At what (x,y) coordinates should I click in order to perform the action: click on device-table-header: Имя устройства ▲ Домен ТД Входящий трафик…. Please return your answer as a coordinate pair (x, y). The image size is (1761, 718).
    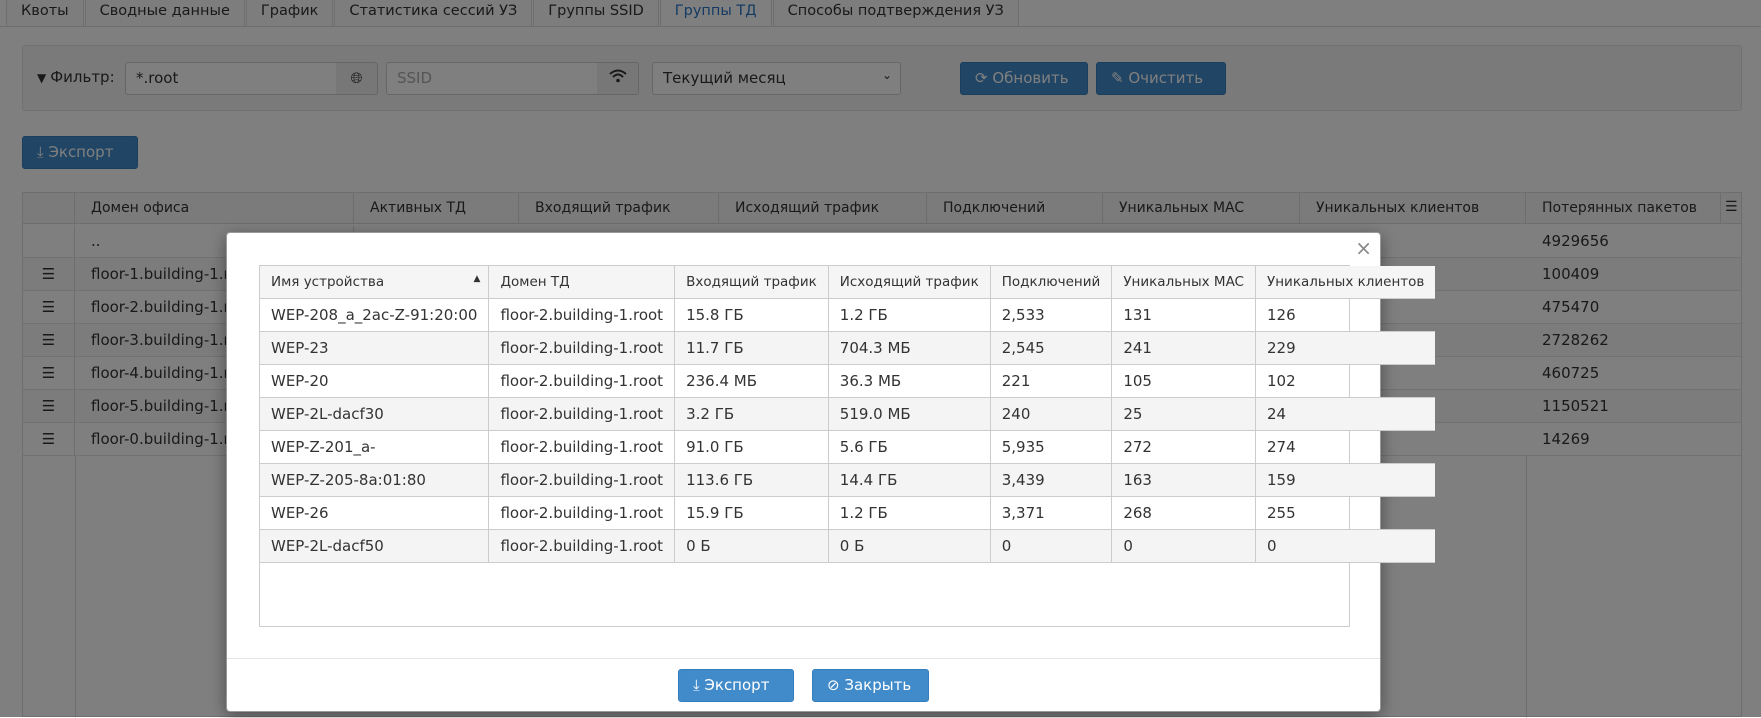
    Looking at the image, I should click on (848, 282).